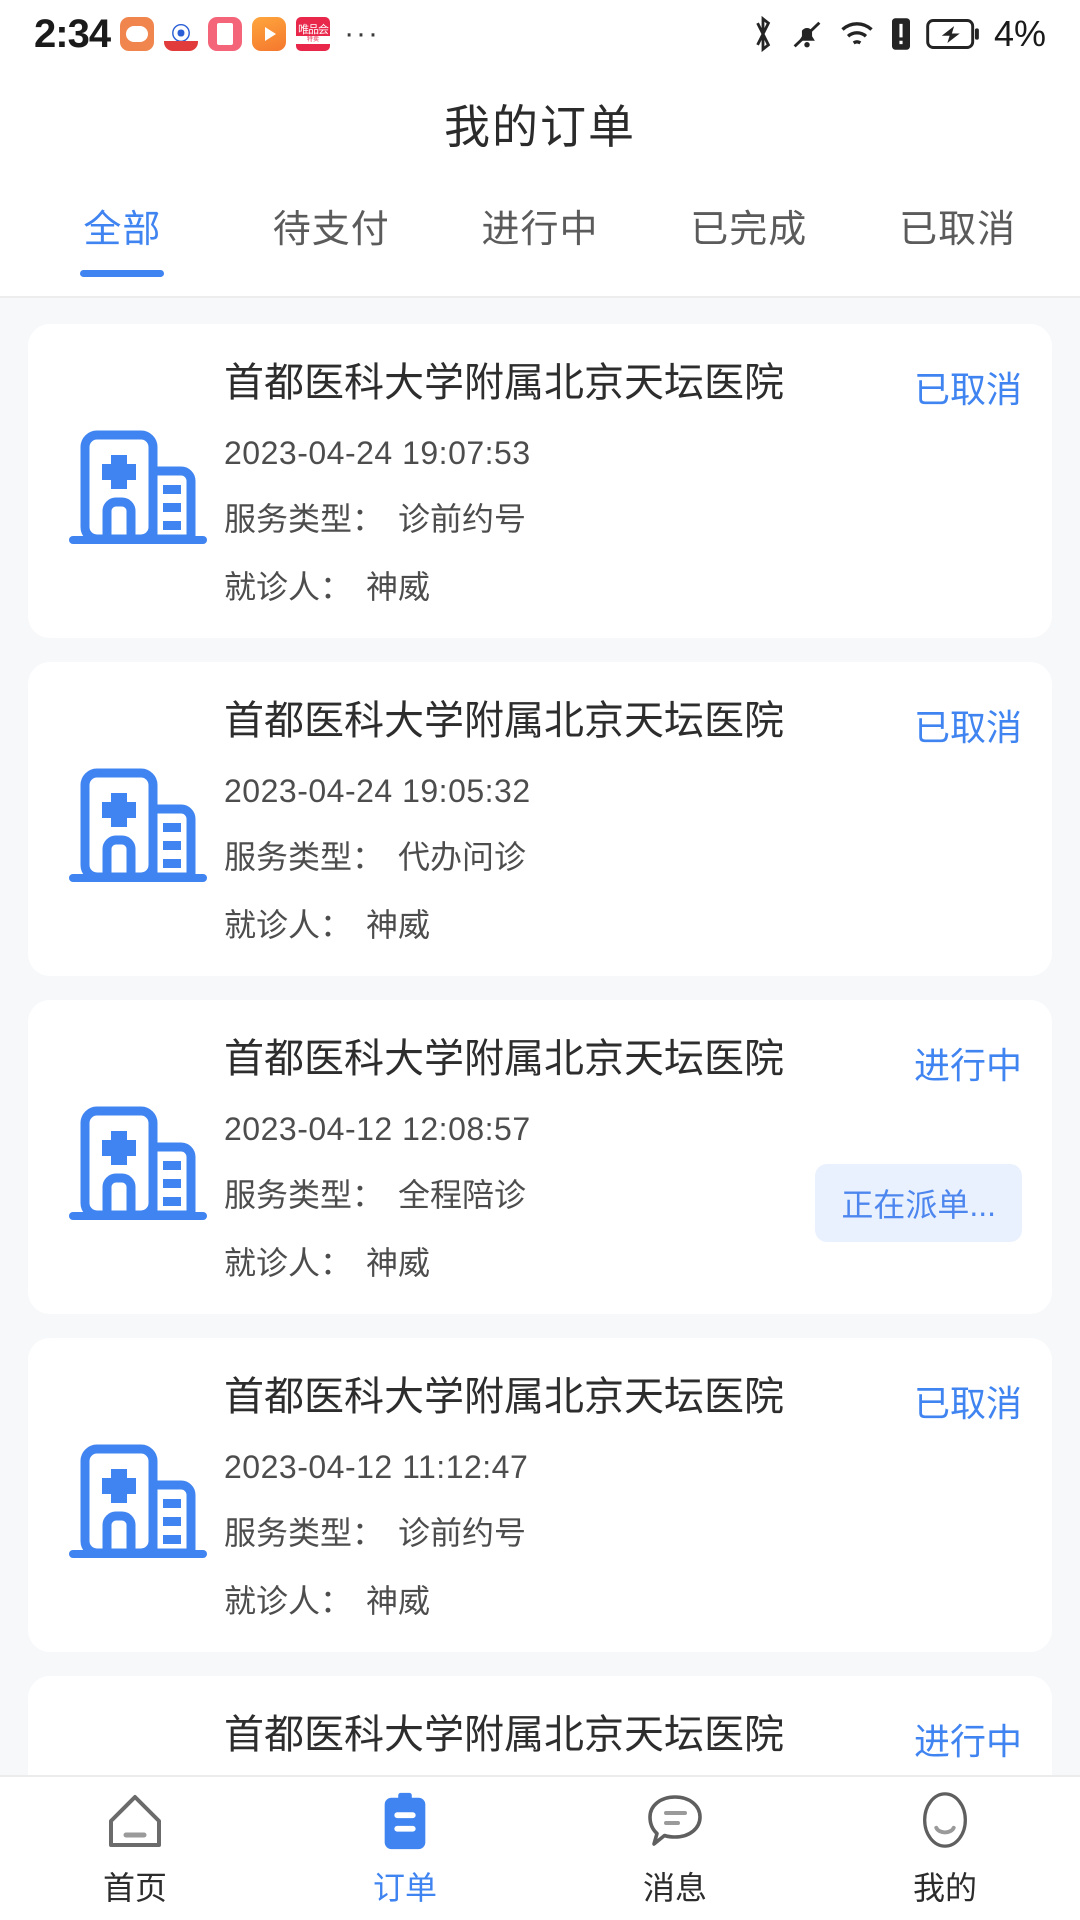 The width and height of the screenshot is (1080, 1920). I want to click on bottom-navigation: 首页 订单 消息 我的, so click(540, 1847).